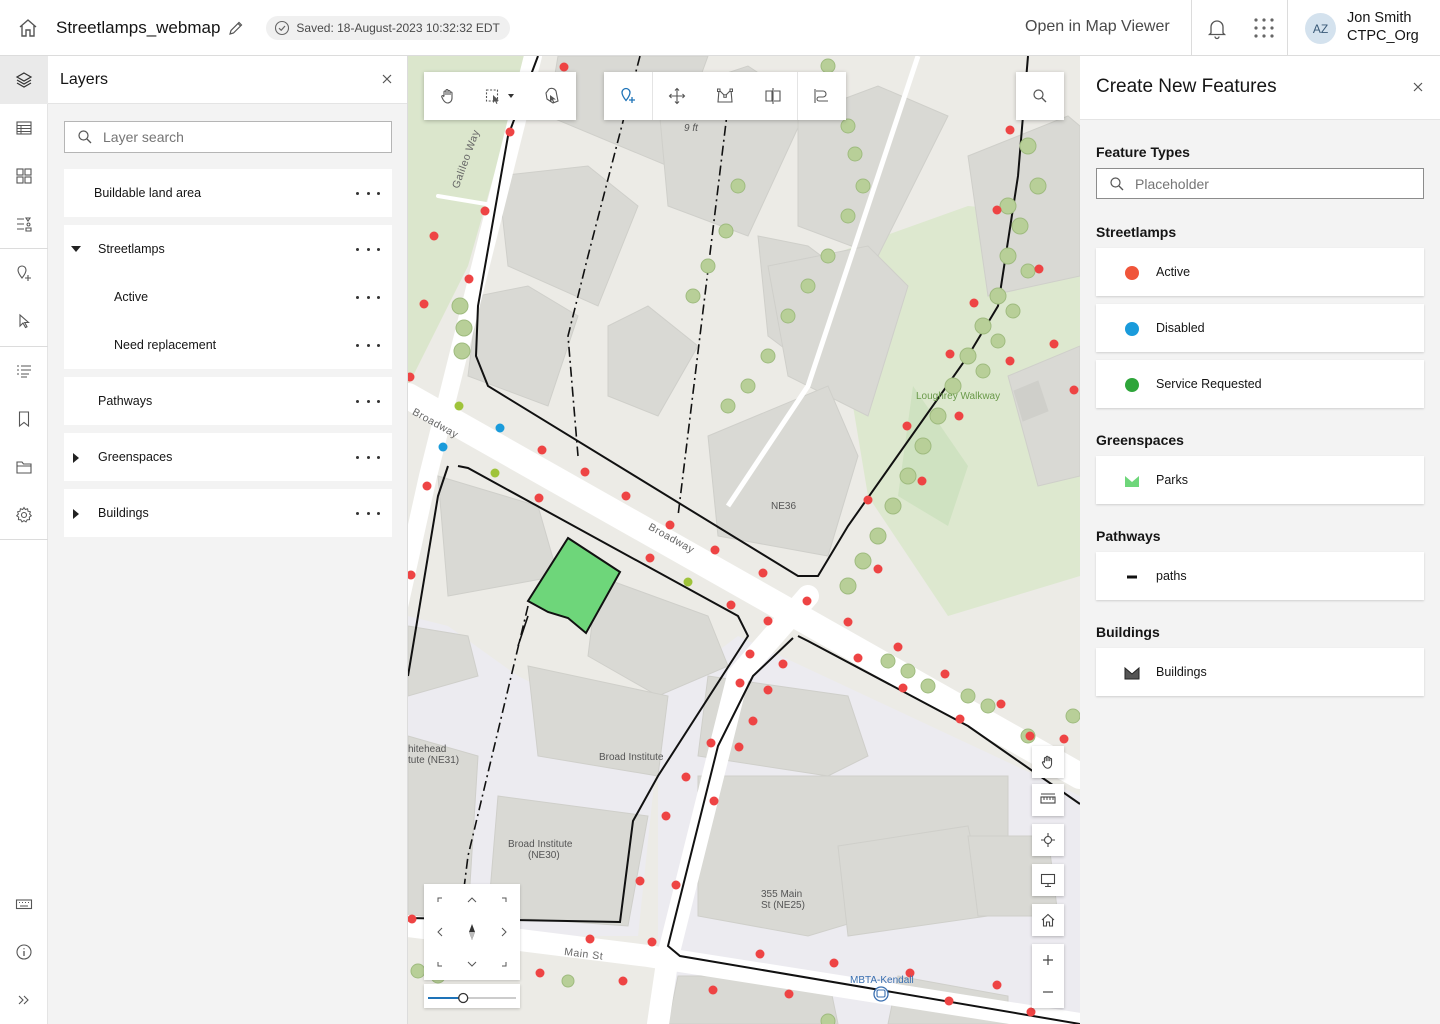  I want to click on user-name: Jon Smith, so click(1379, 18).